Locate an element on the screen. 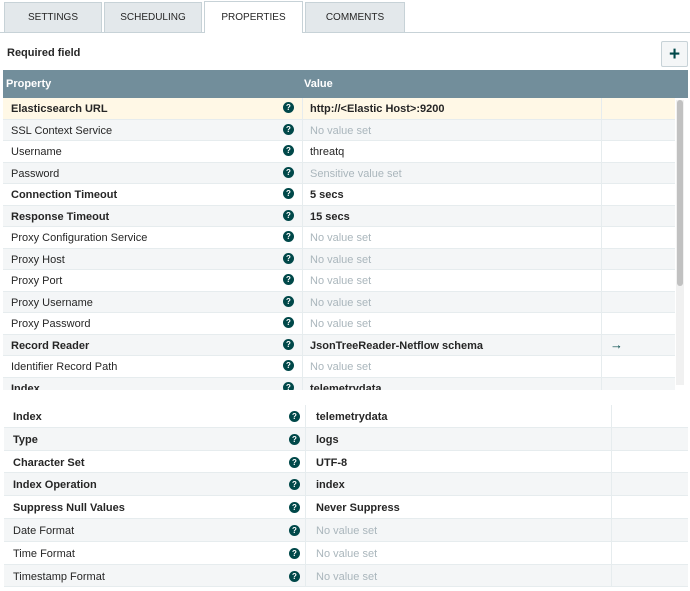 This screenshot has height=591, width=690. table-row: Proxy Configuration Service? No value set is located at coordinates (339, 238).